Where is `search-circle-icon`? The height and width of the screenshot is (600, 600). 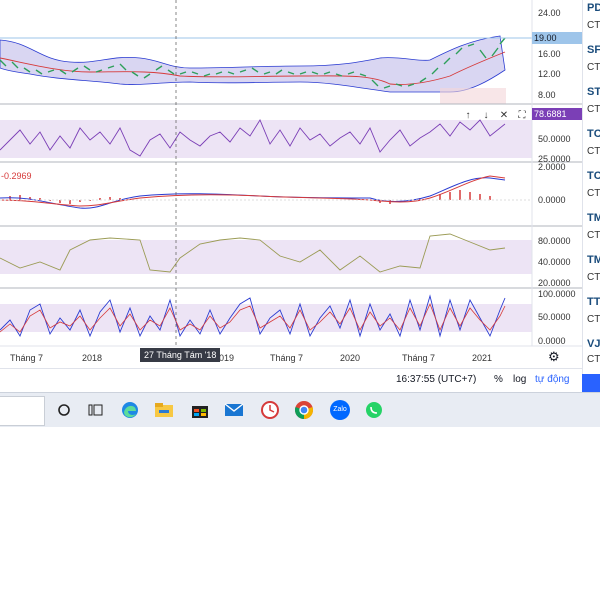 search-circle-icon is located at coordinates (64, 410).